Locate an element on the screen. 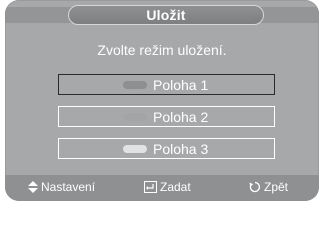  option-poloha-1: Poloha 1 is located at coordinates (166, 84).